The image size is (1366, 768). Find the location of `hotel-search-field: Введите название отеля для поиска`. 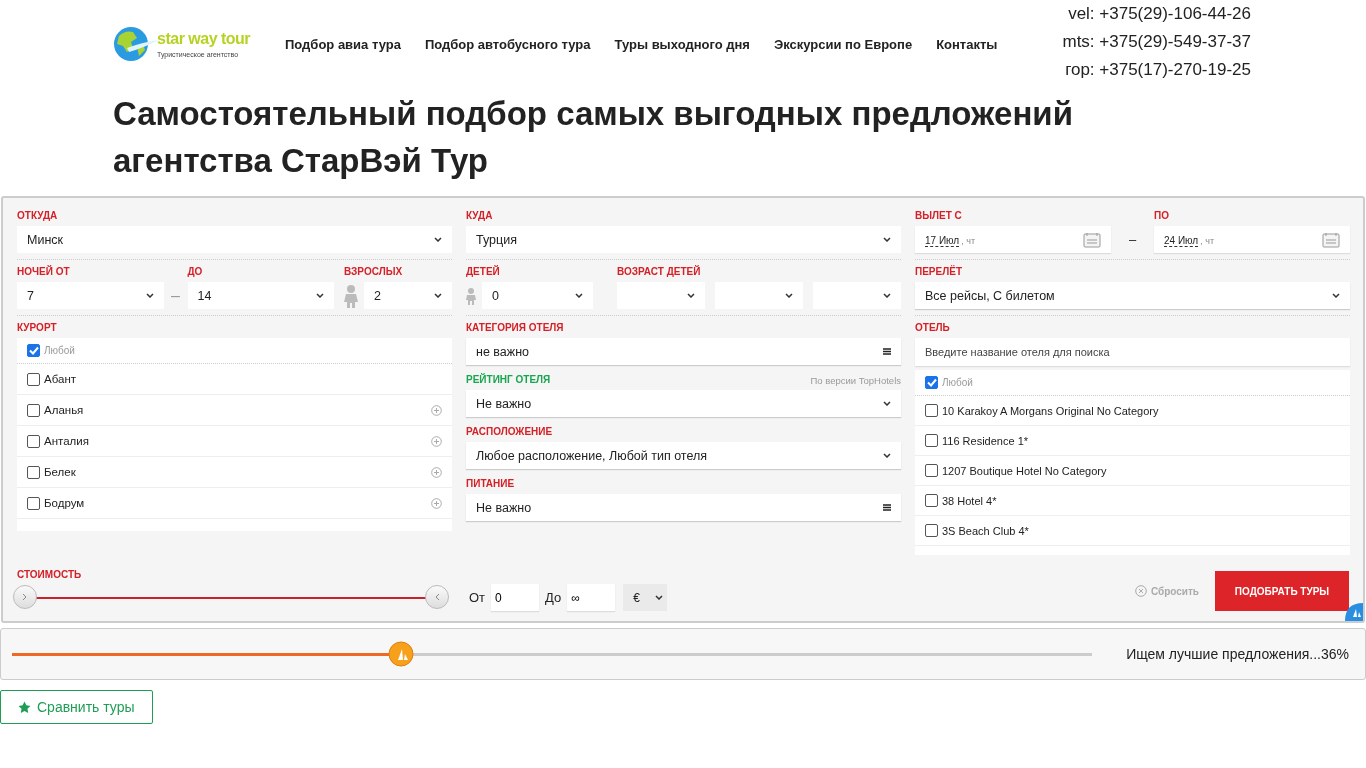

hotel-search-field: Введите название отеля для поиска is located at coordinates (1132, 352).